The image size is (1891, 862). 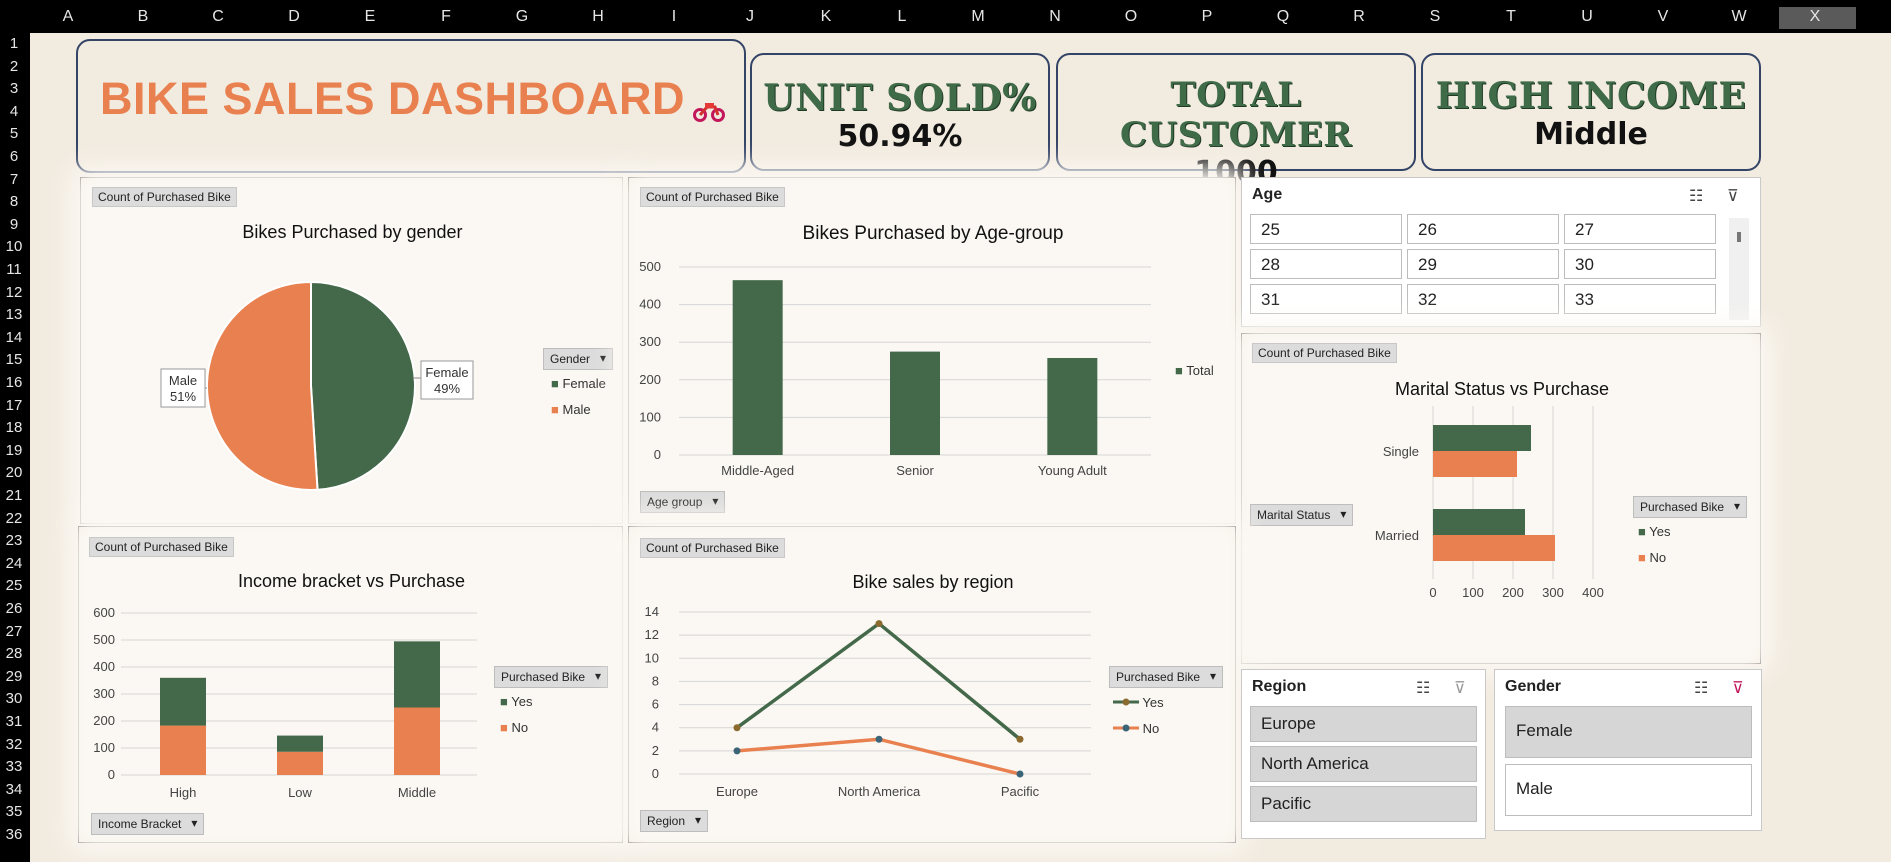 I want to click on column-letter: R, so click(x=1359, y=17).